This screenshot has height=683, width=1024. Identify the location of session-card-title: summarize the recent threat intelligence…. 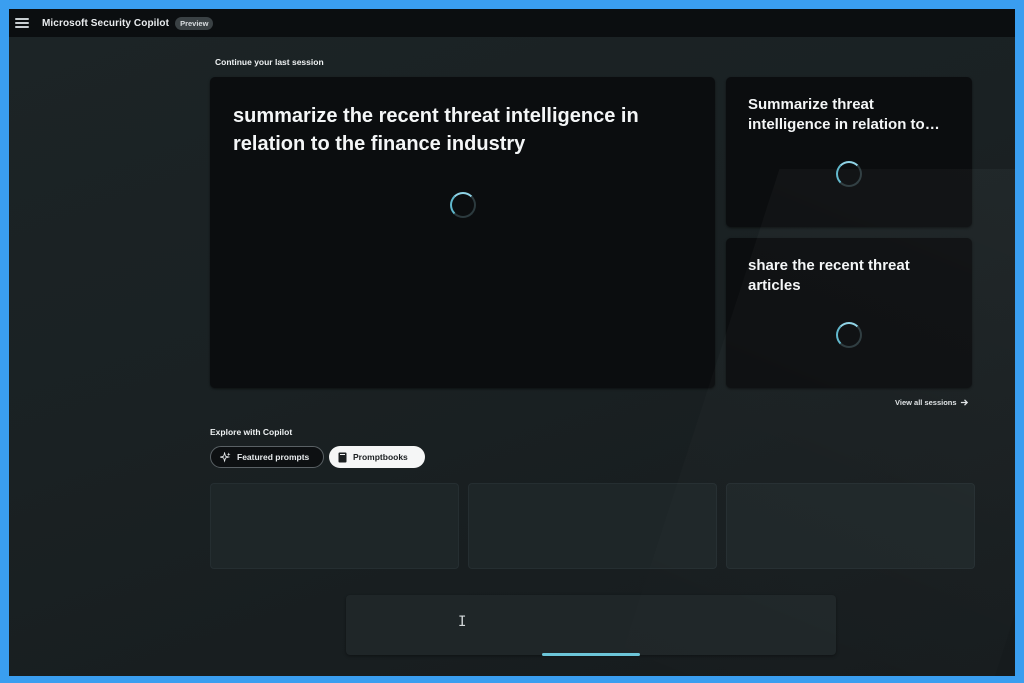
(436, 130).